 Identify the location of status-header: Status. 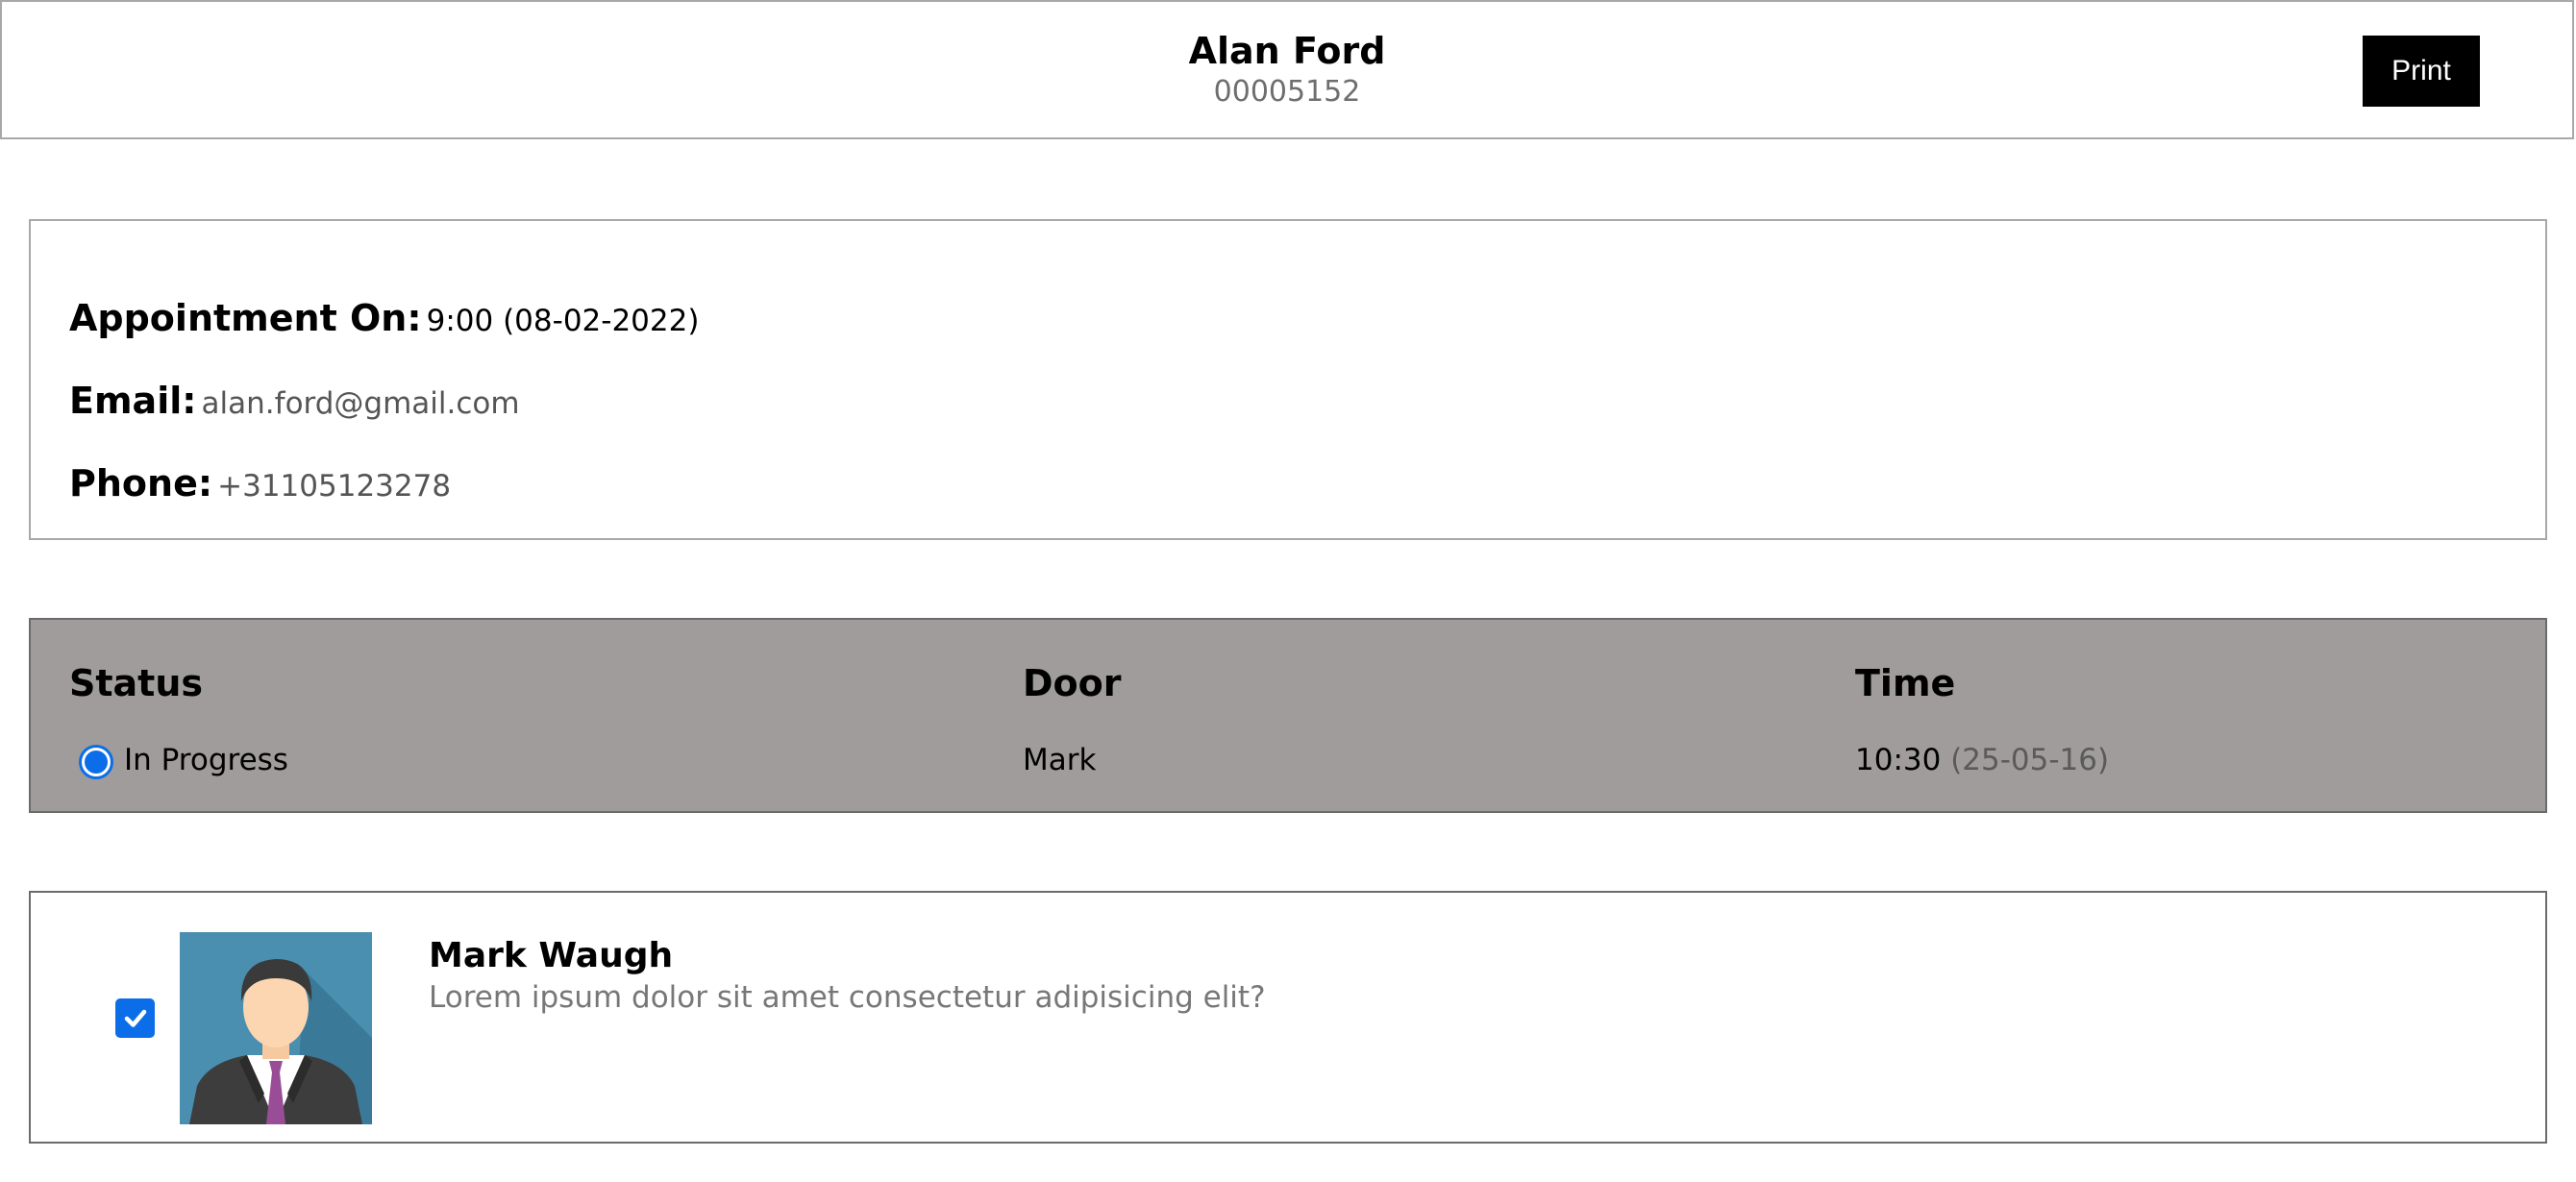
(137, 683).